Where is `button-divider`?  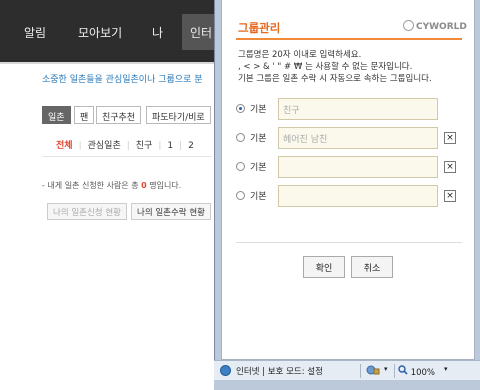
button-divider is located at coordinates (349, 242).